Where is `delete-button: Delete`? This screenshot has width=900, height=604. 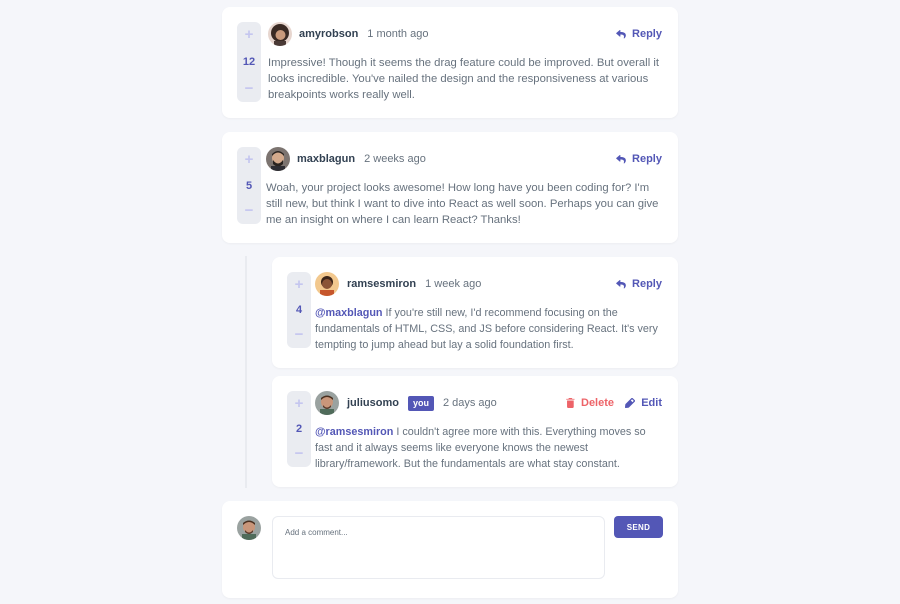
delete-button: Delete is located at coordinates (590, 403).